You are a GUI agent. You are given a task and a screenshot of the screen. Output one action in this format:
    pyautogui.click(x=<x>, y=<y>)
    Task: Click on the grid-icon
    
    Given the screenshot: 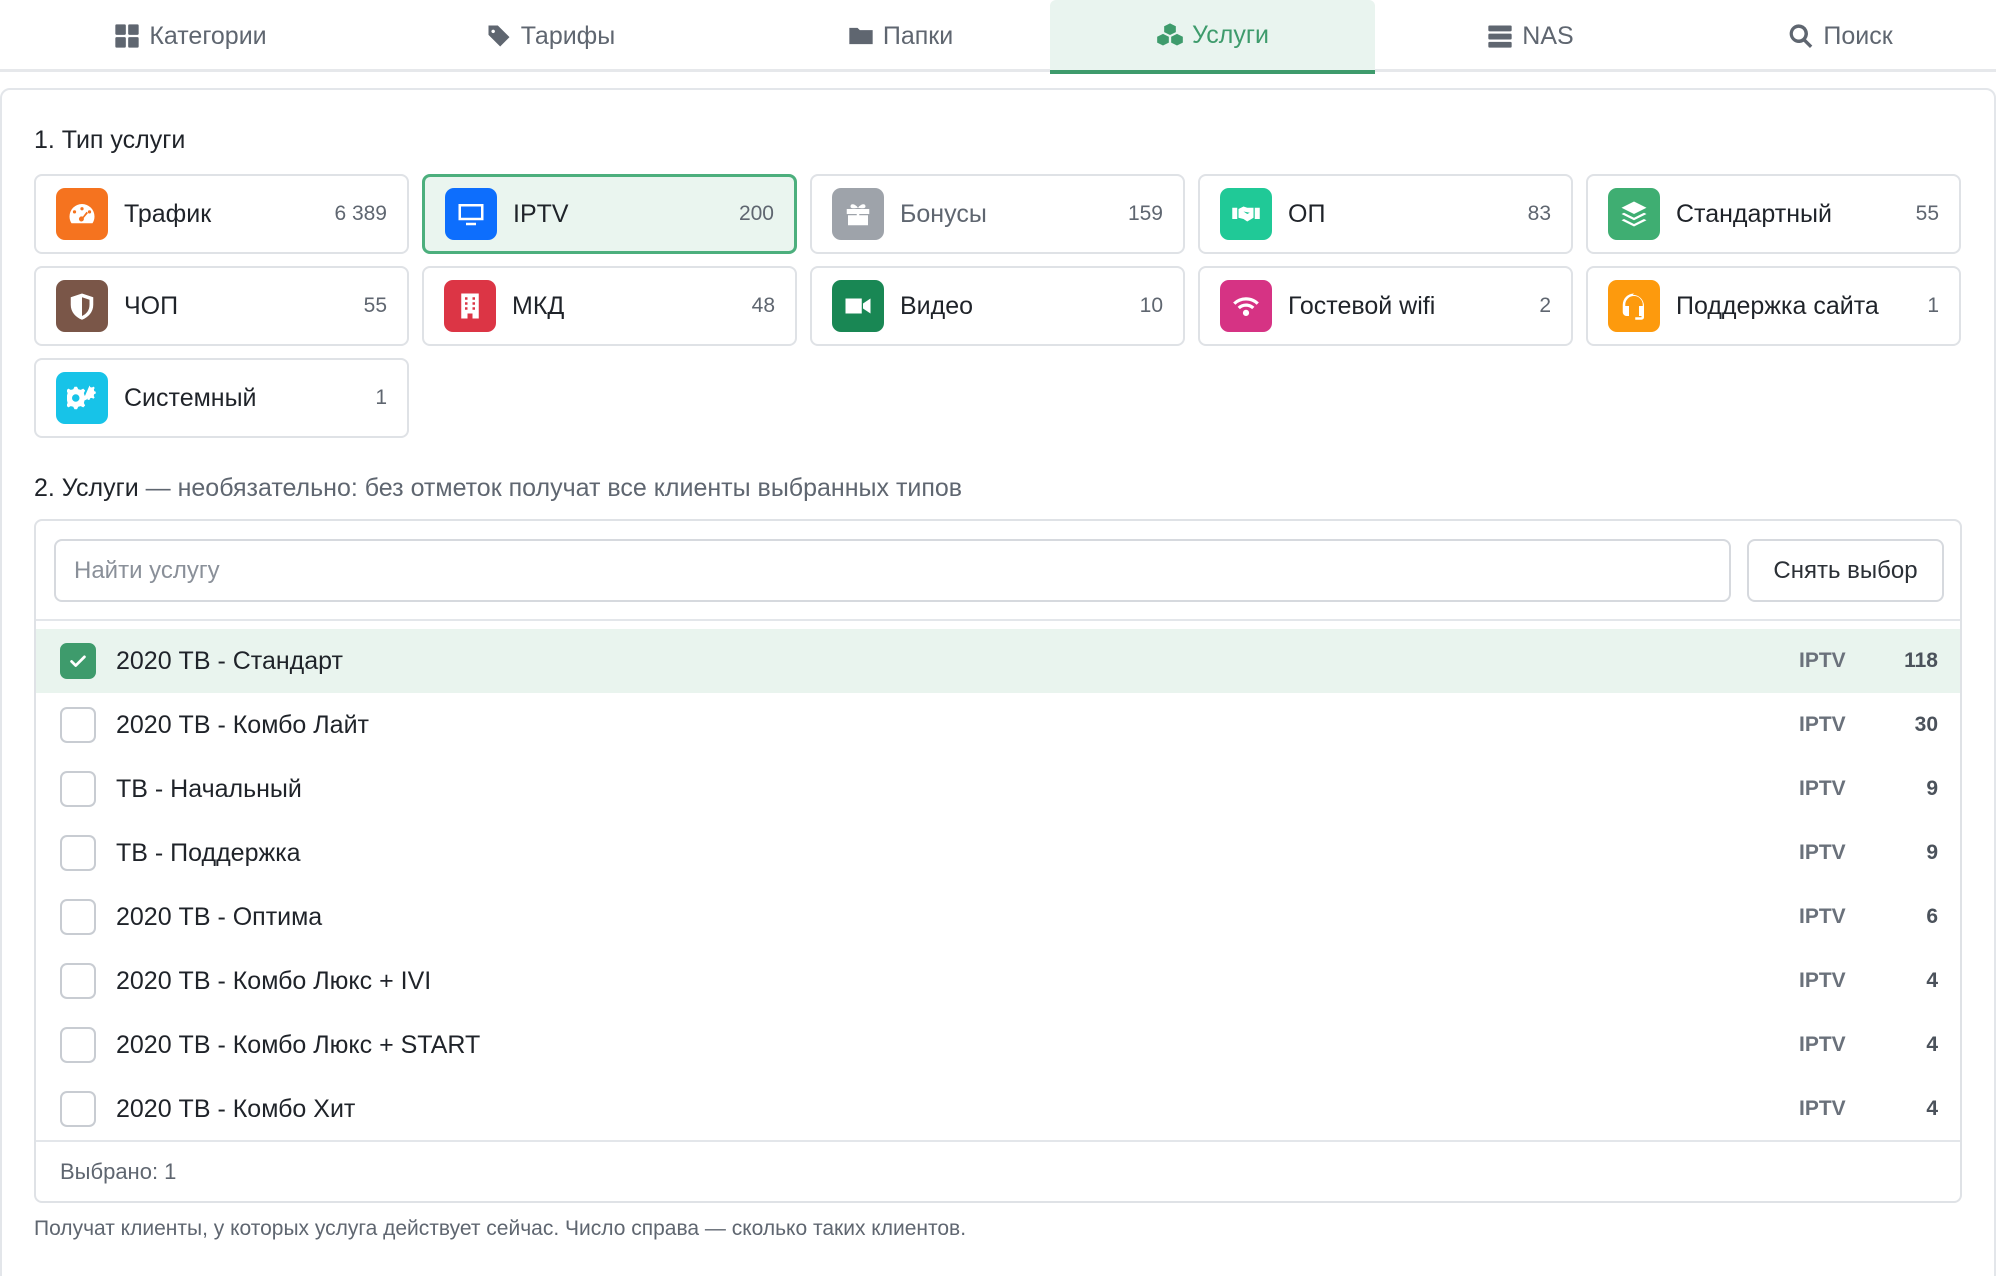 What is the action you would take?
    pyautogui.click(x=127, y=36)
    